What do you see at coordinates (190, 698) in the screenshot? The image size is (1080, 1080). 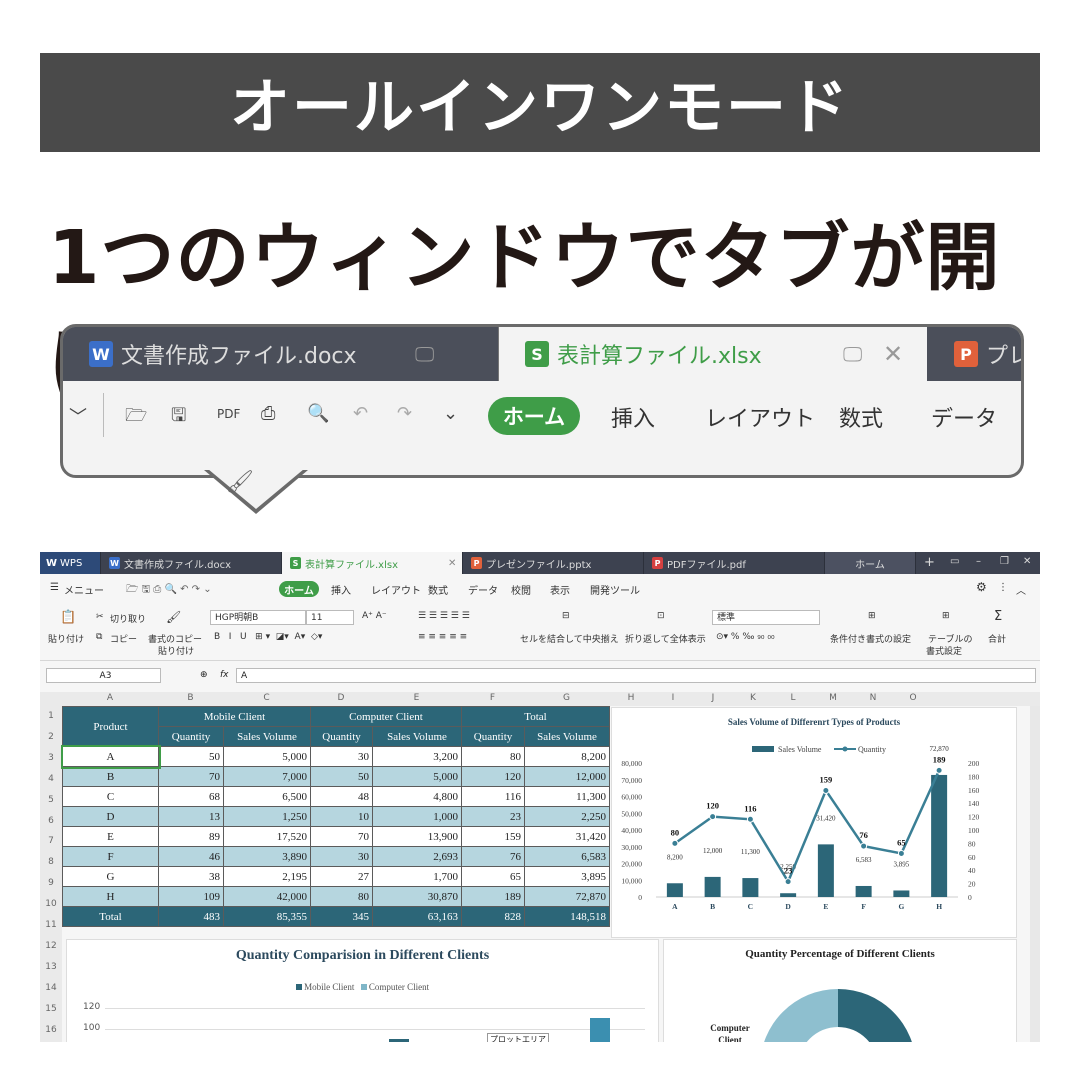 I see `column-header: B` at bounding box center [190, 698].